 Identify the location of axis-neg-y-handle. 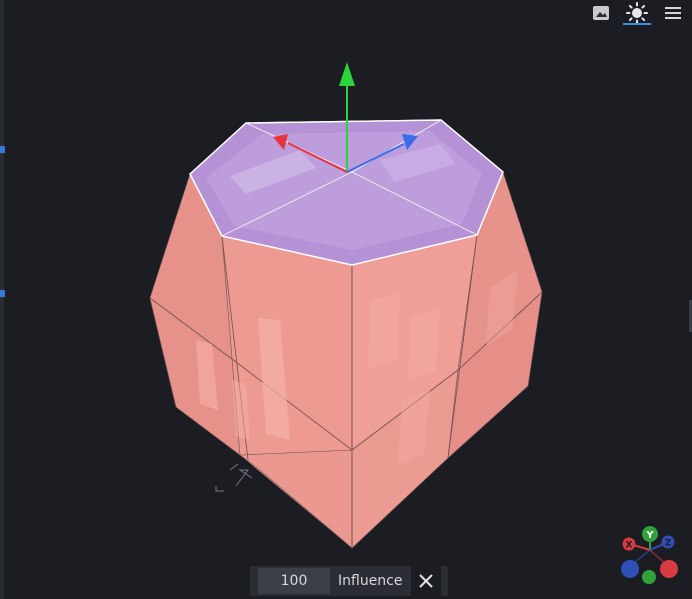
(649, 577).